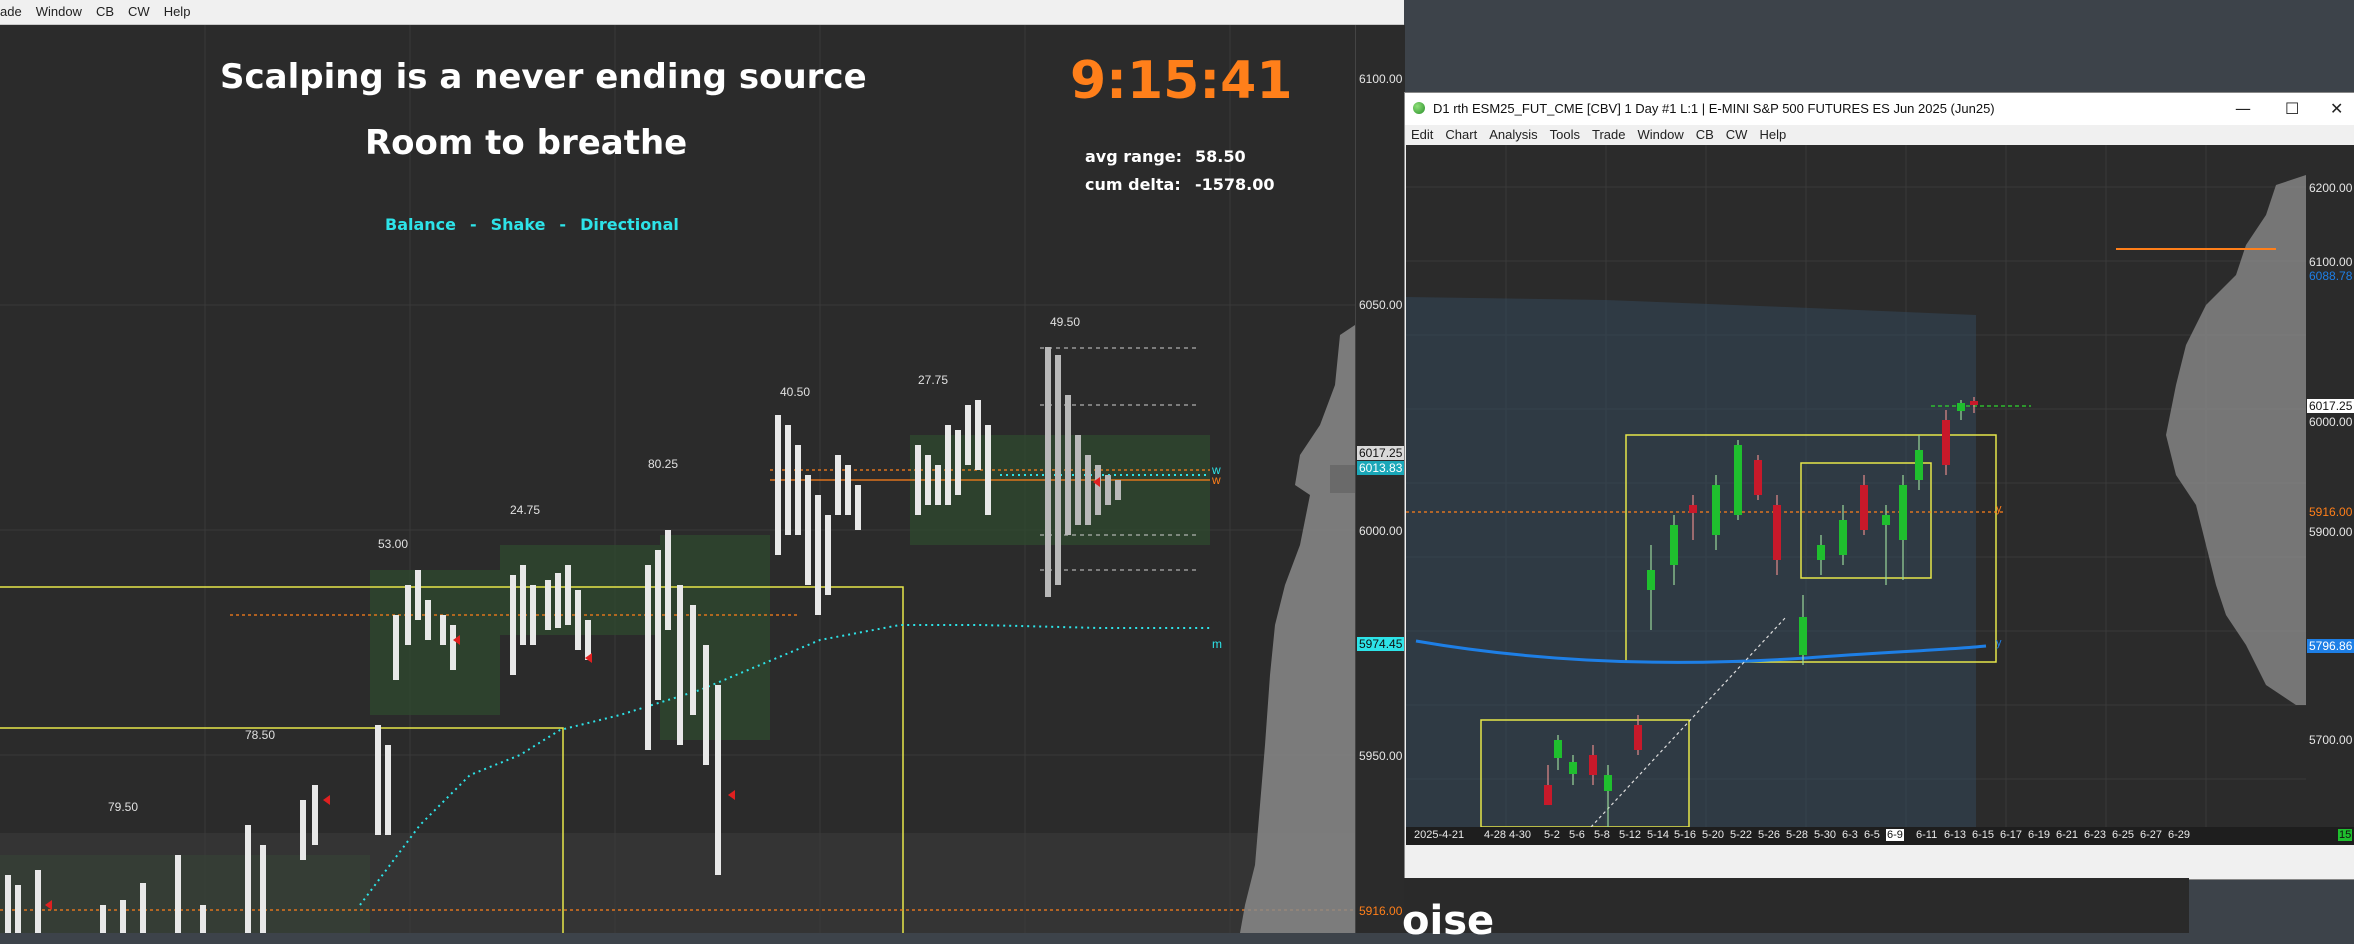  Describe the element at coordinates (629, 224) in the screenshot. I see `phase-directional: Directional` at that location.